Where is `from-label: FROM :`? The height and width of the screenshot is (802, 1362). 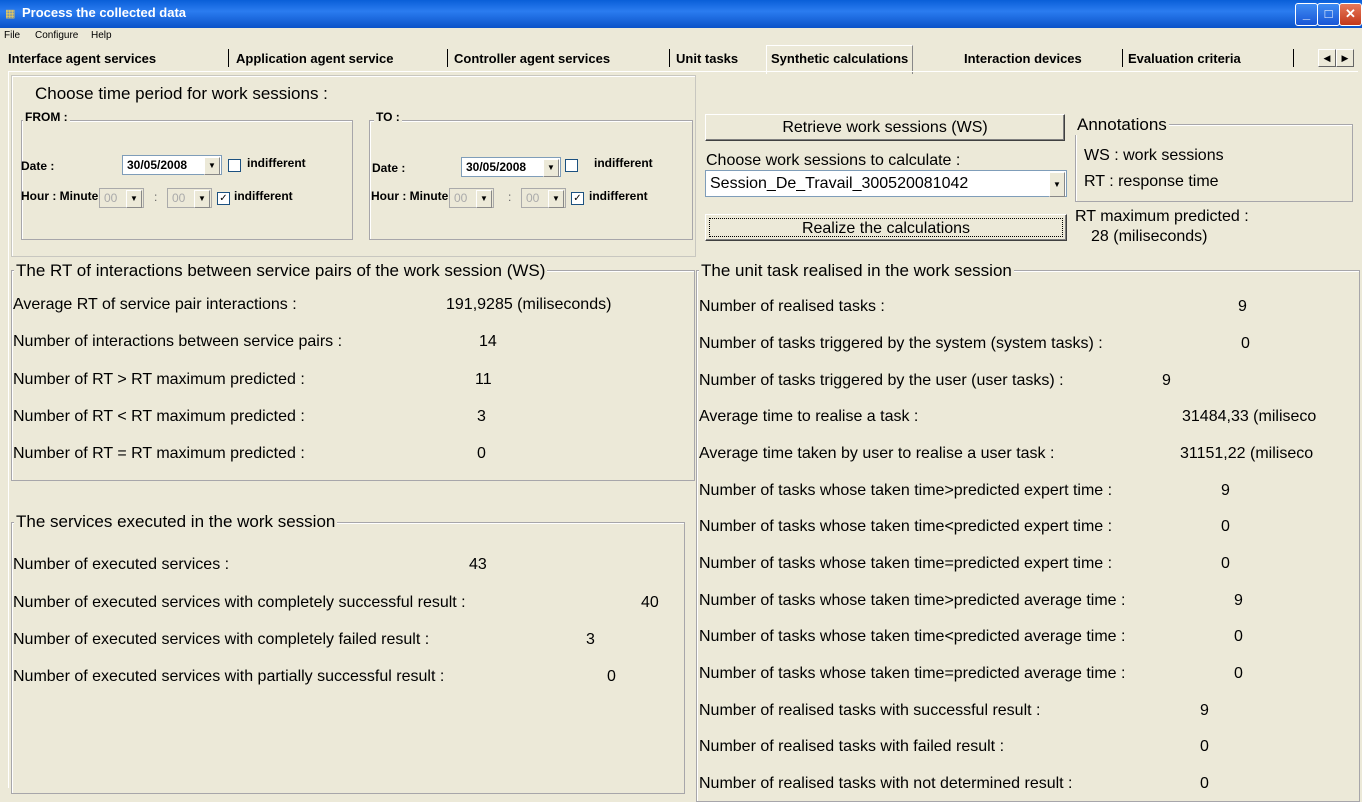
from-label: FROM : is located at coordinates (46, 117).